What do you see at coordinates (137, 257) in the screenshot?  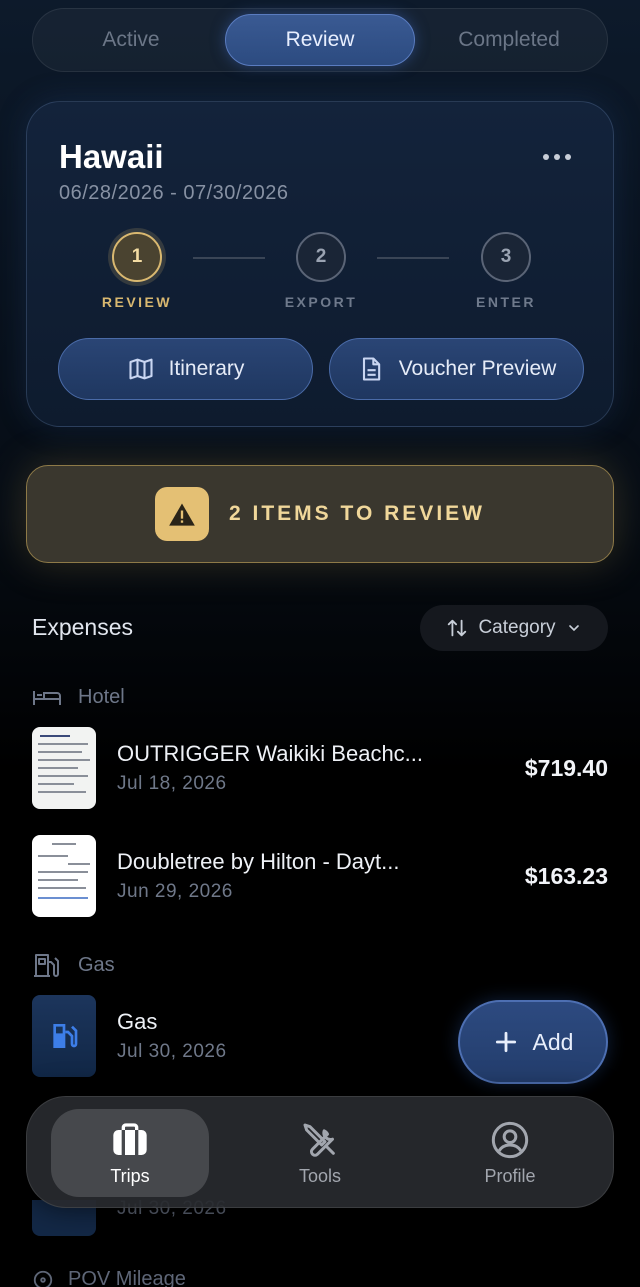 I see `step-number: 1` at bounding box center [137, 257].